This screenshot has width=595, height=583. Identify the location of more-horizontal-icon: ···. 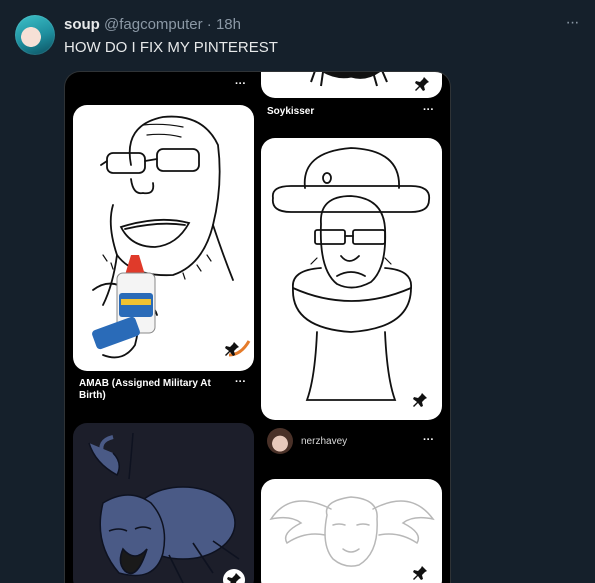
(572, 25).